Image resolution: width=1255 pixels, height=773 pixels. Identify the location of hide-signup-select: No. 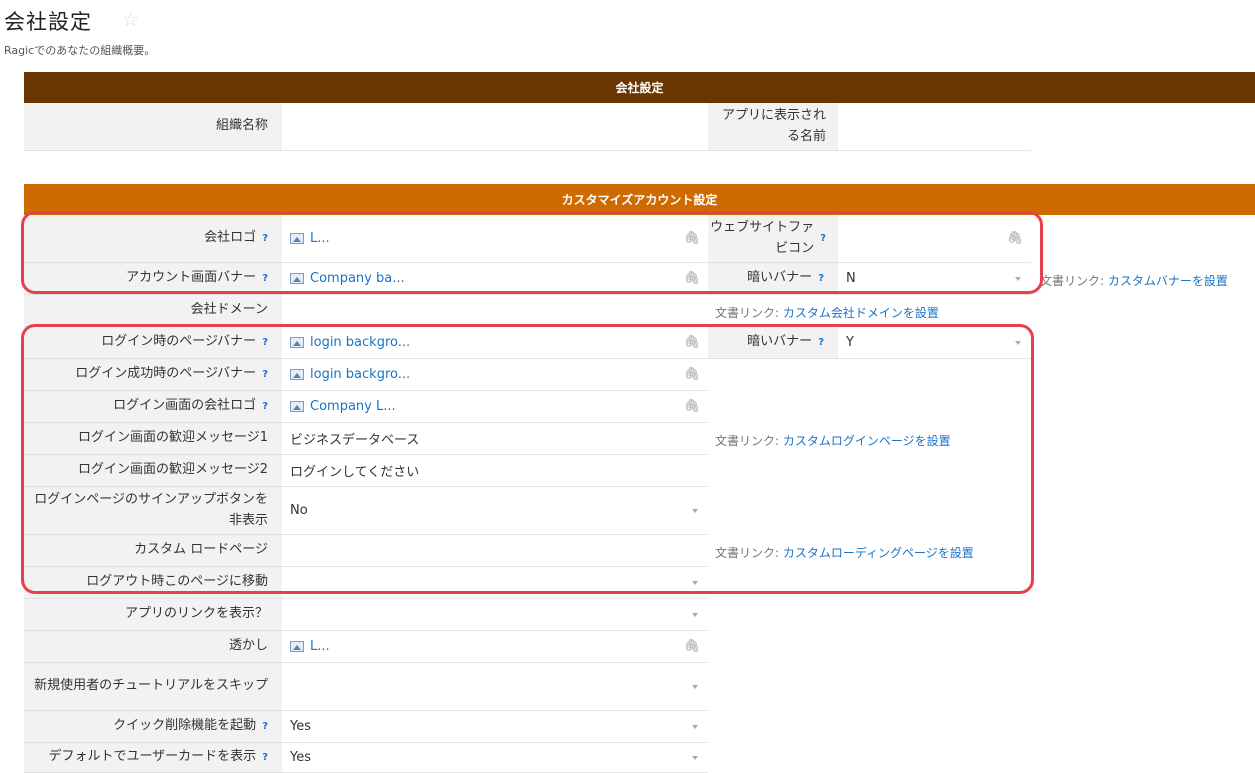
(495, 511).